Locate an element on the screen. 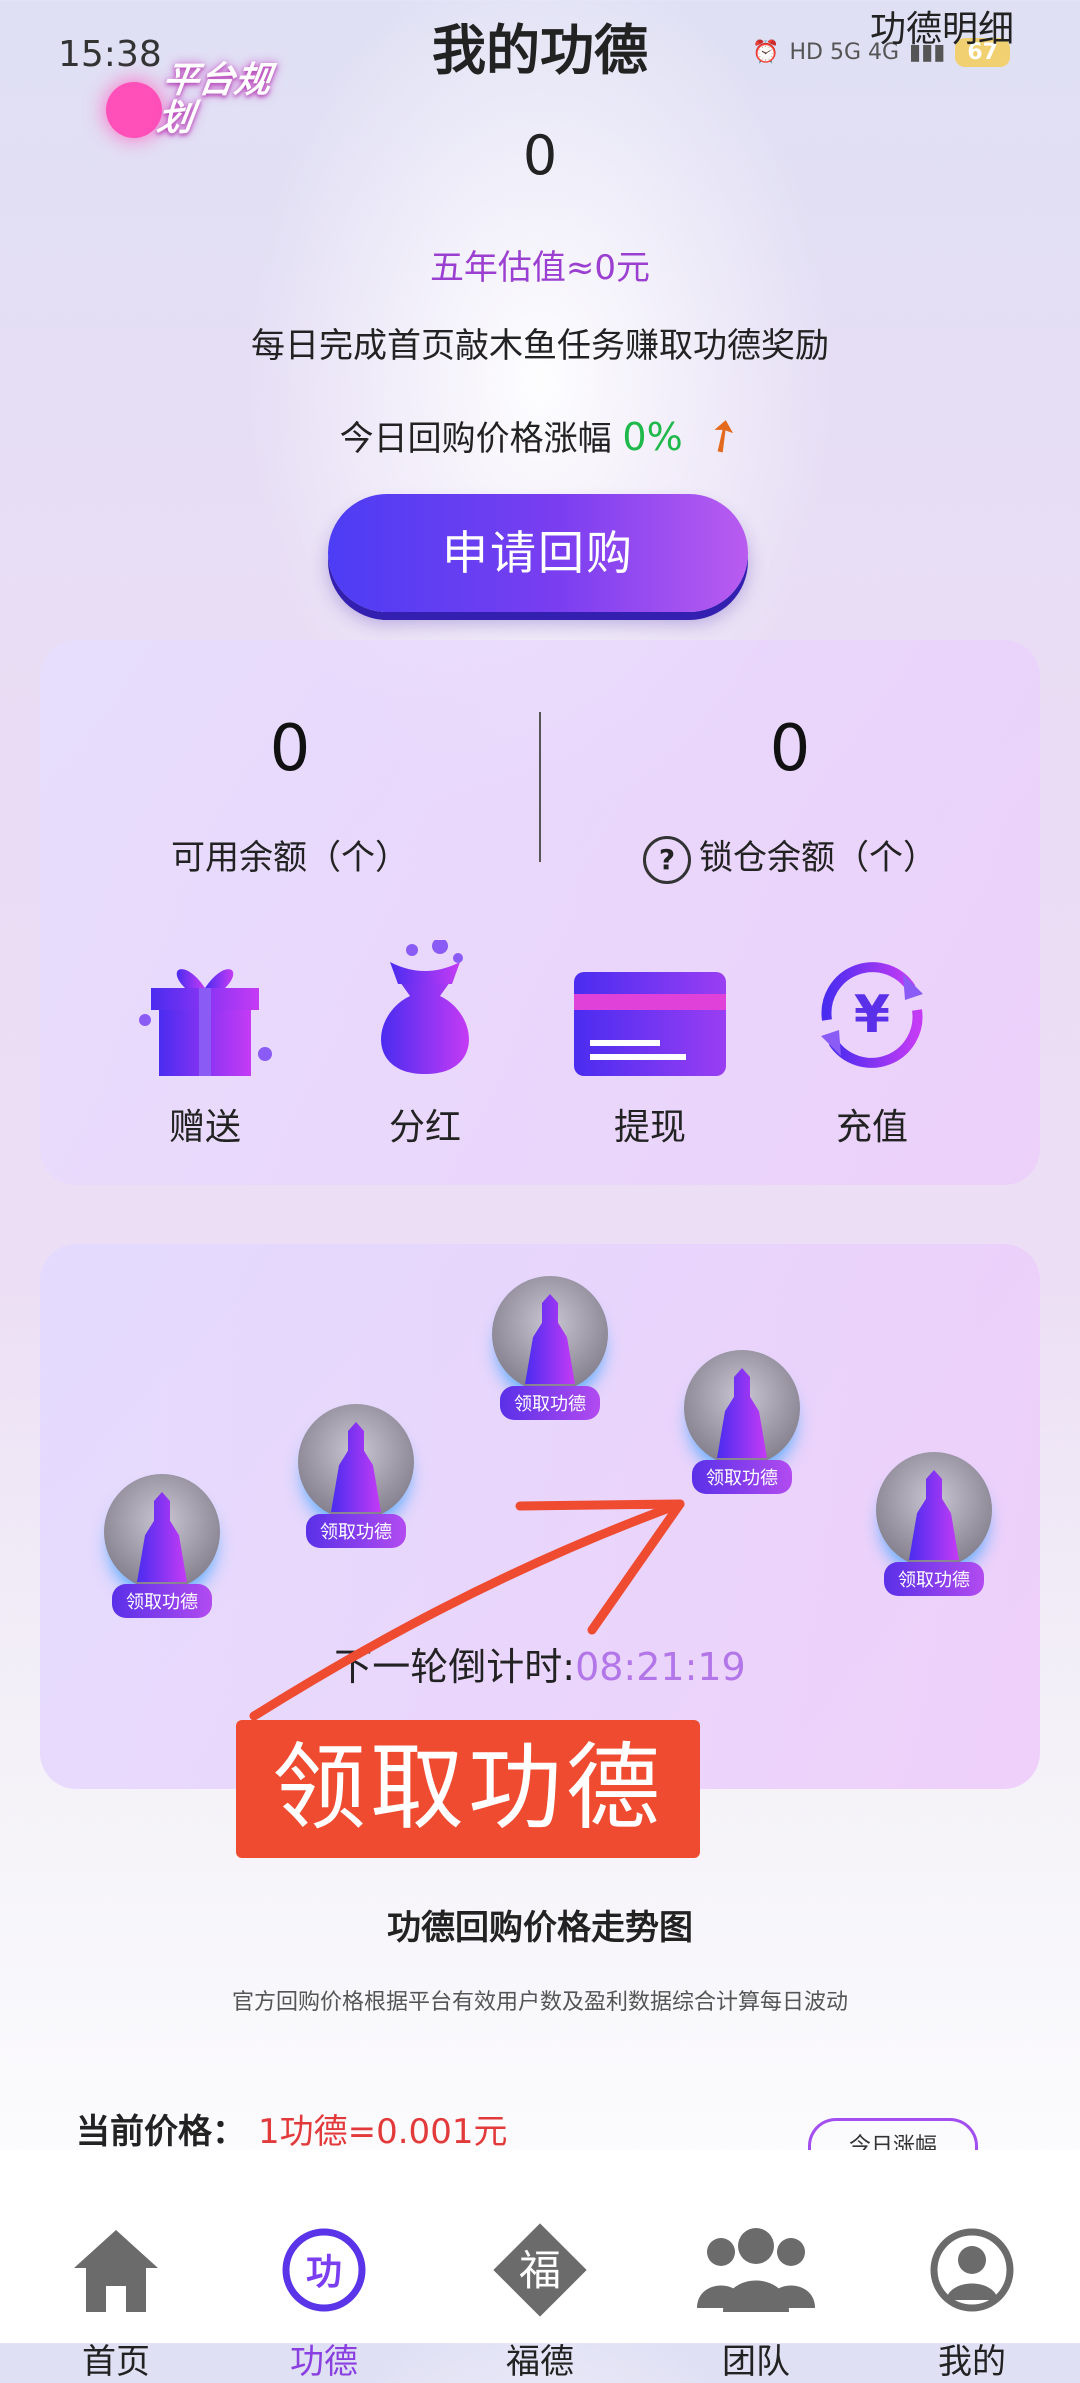 The width and height of the screenshot is (1080, 2383). nav-team-label: 团队 is located at coordinates (756, 2362).